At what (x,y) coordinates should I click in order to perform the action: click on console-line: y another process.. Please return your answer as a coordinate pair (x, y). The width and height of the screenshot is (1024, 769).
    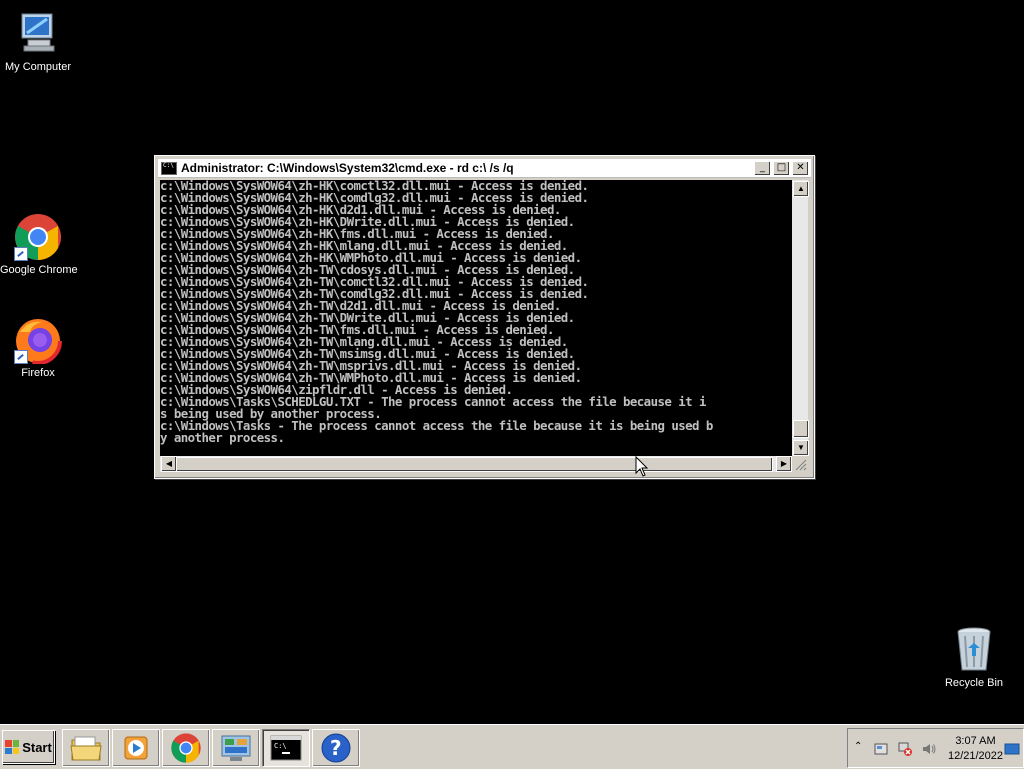
    Looking at the image, I should click on (222, 437).